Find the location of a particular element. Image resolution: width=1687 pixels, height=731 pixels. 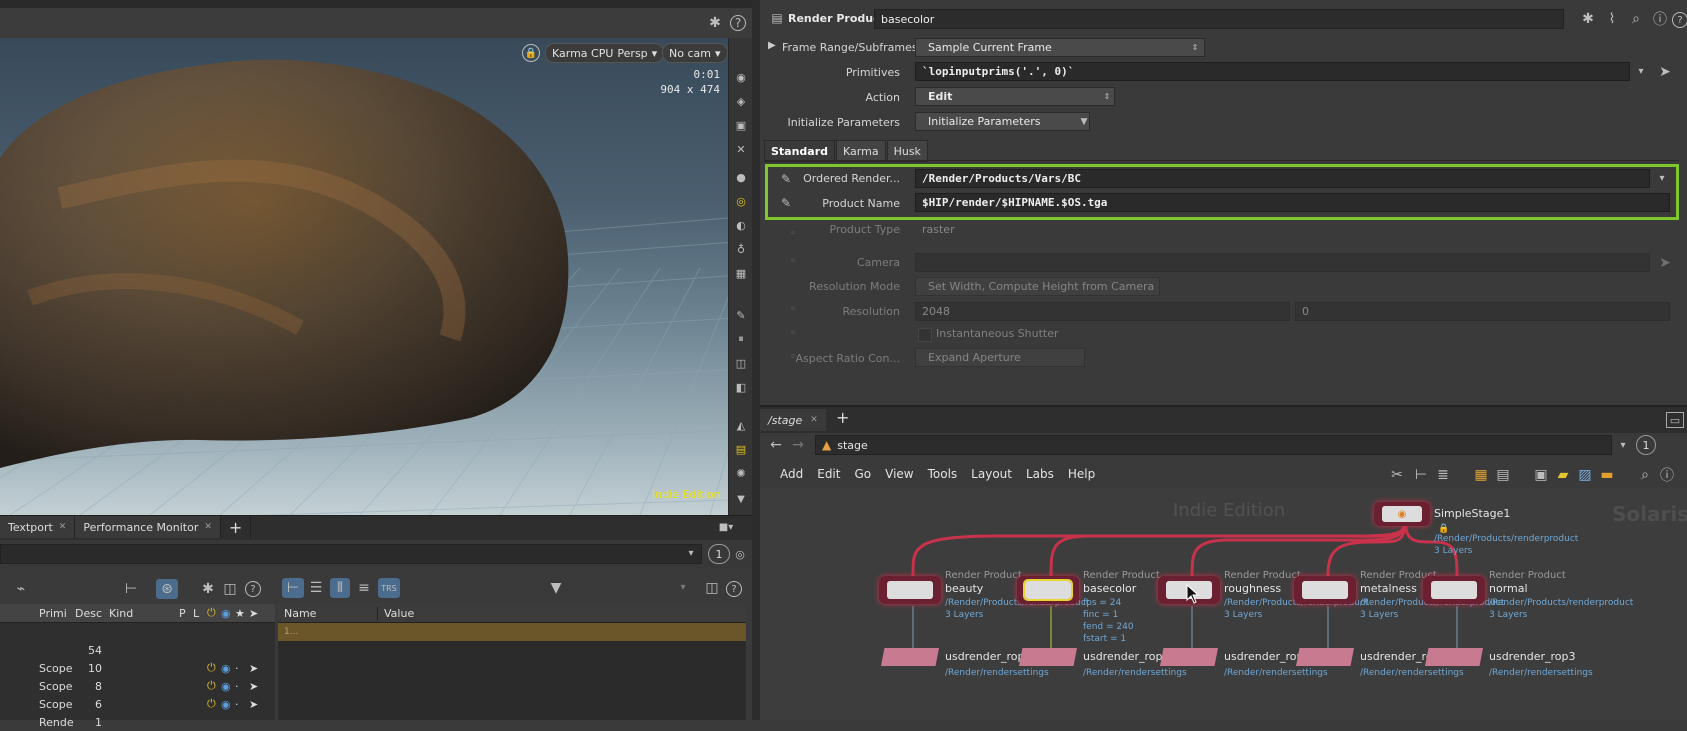

menu-tools: Tools is located at coordinates (943, 474).